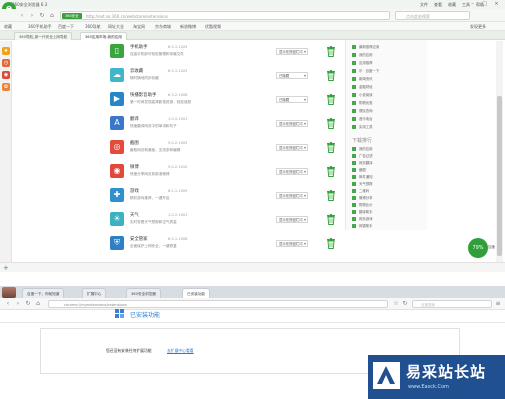  I want to click on bookmark-item: 淘宝网, so click(139, 27).